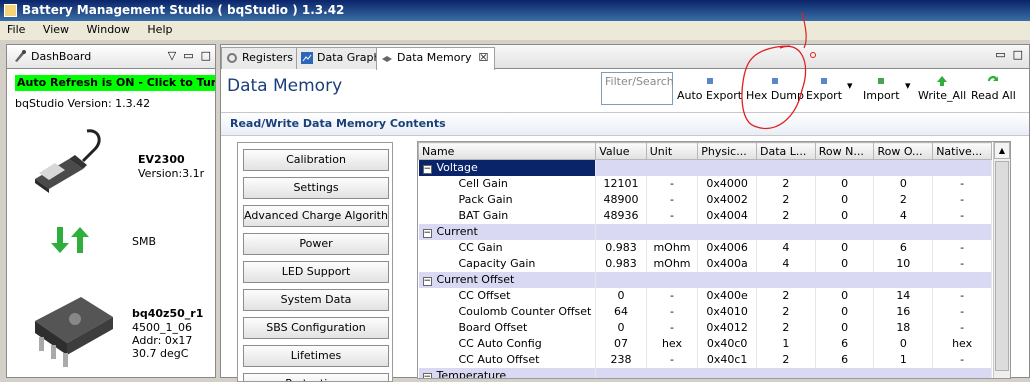 The height and width of the screenshot is (382, 1030). Describe the element at coordinates (727, 327) in the screenshot. I see `table-cell: 0x4012` at that location.